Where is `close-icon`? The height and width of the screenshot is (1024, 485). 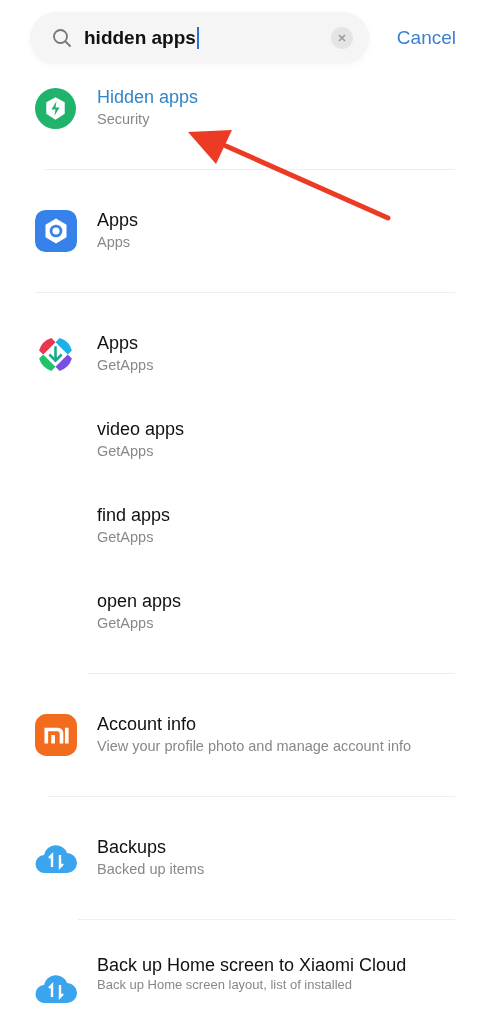
close-icon is located at coordinates (341, 37).